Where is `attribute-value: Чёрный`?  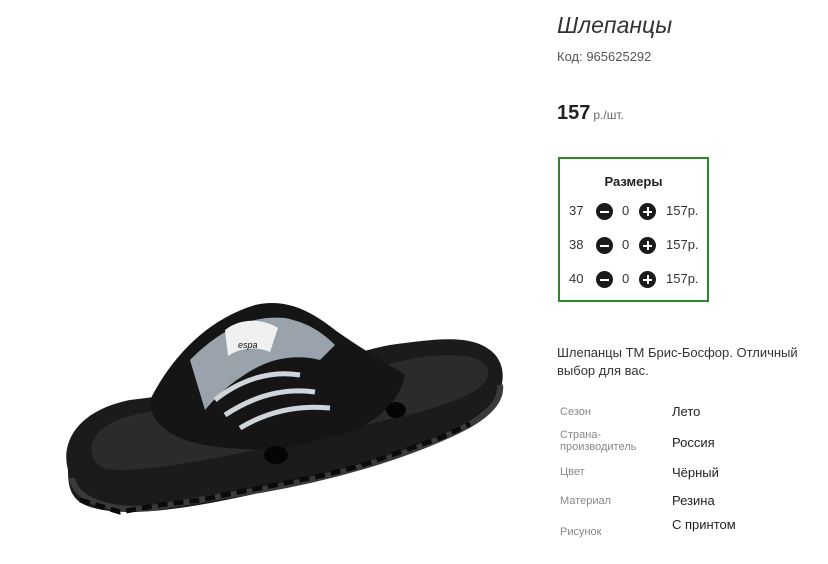
attribute-value: Чёрный is located at coordinates (695, 472).